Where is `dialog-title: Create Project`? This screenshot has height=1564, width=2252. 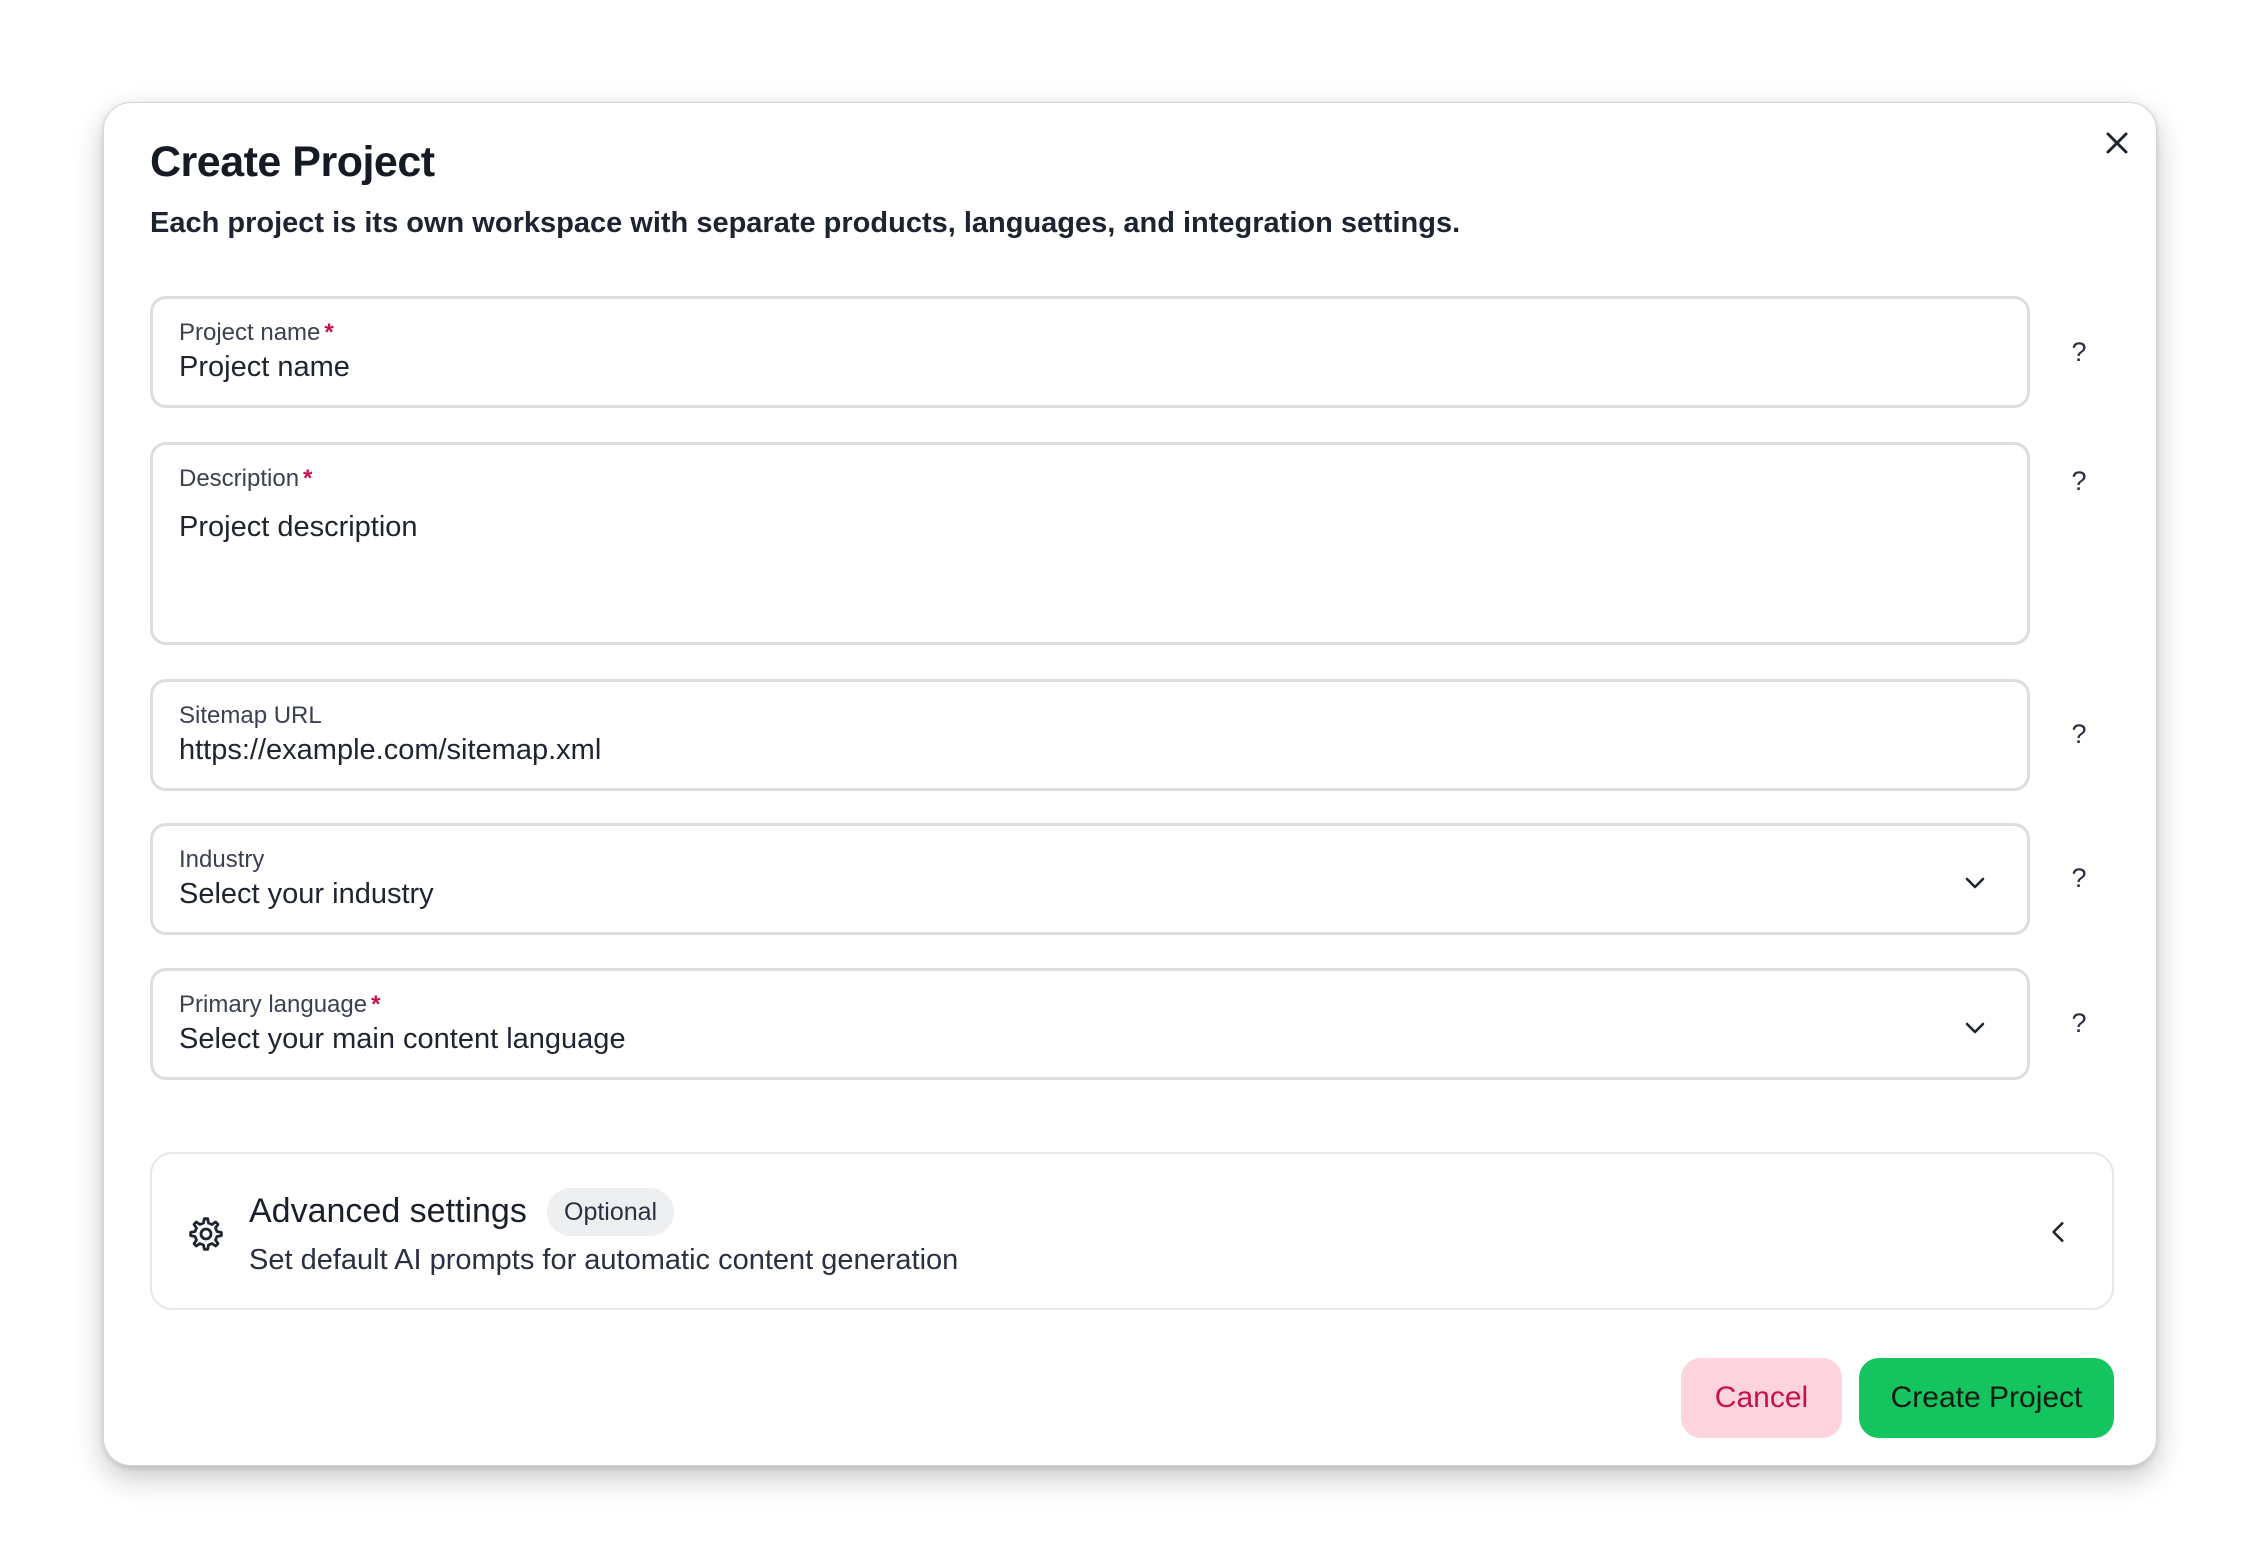
dialog-title: Create Project is located at coordinates (292, 162).